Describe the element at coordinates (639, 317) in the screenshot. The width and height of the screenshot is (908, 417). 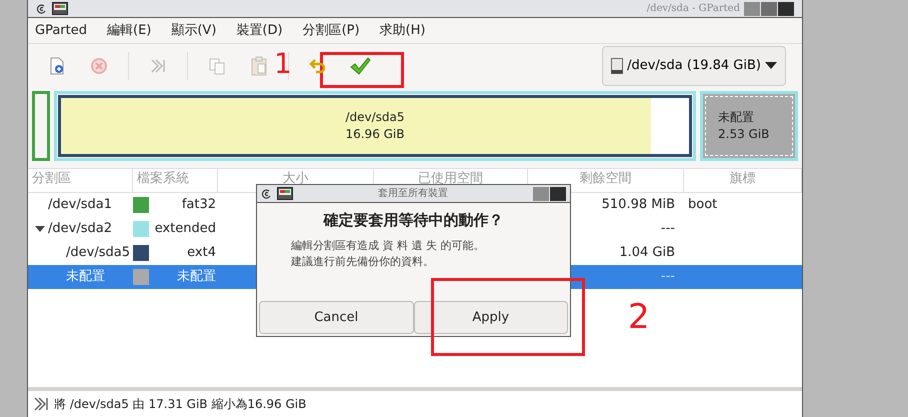
I see `annotation-number: 2` at that location.